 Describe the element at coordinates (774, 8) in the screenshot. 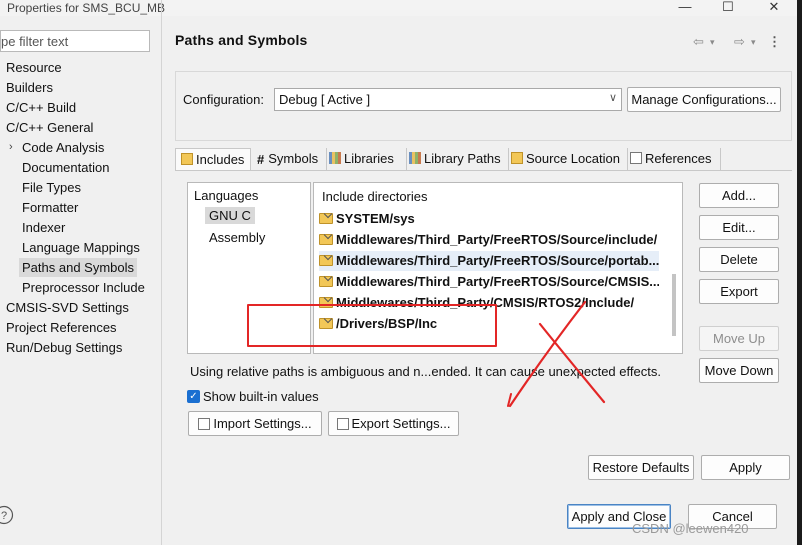

I see `close-button: ✕` at that location.